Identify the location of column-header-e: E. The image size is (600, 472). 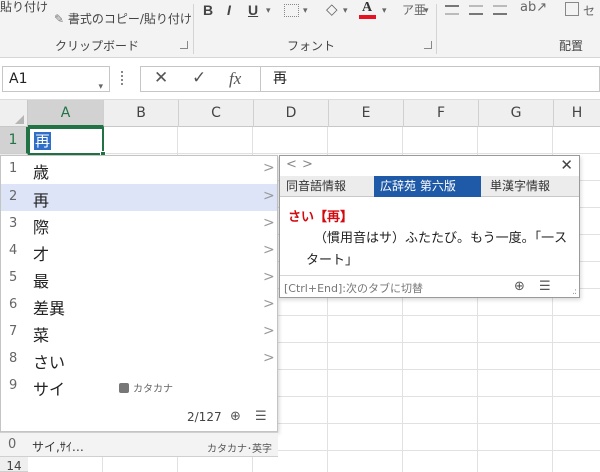
(366, 113).